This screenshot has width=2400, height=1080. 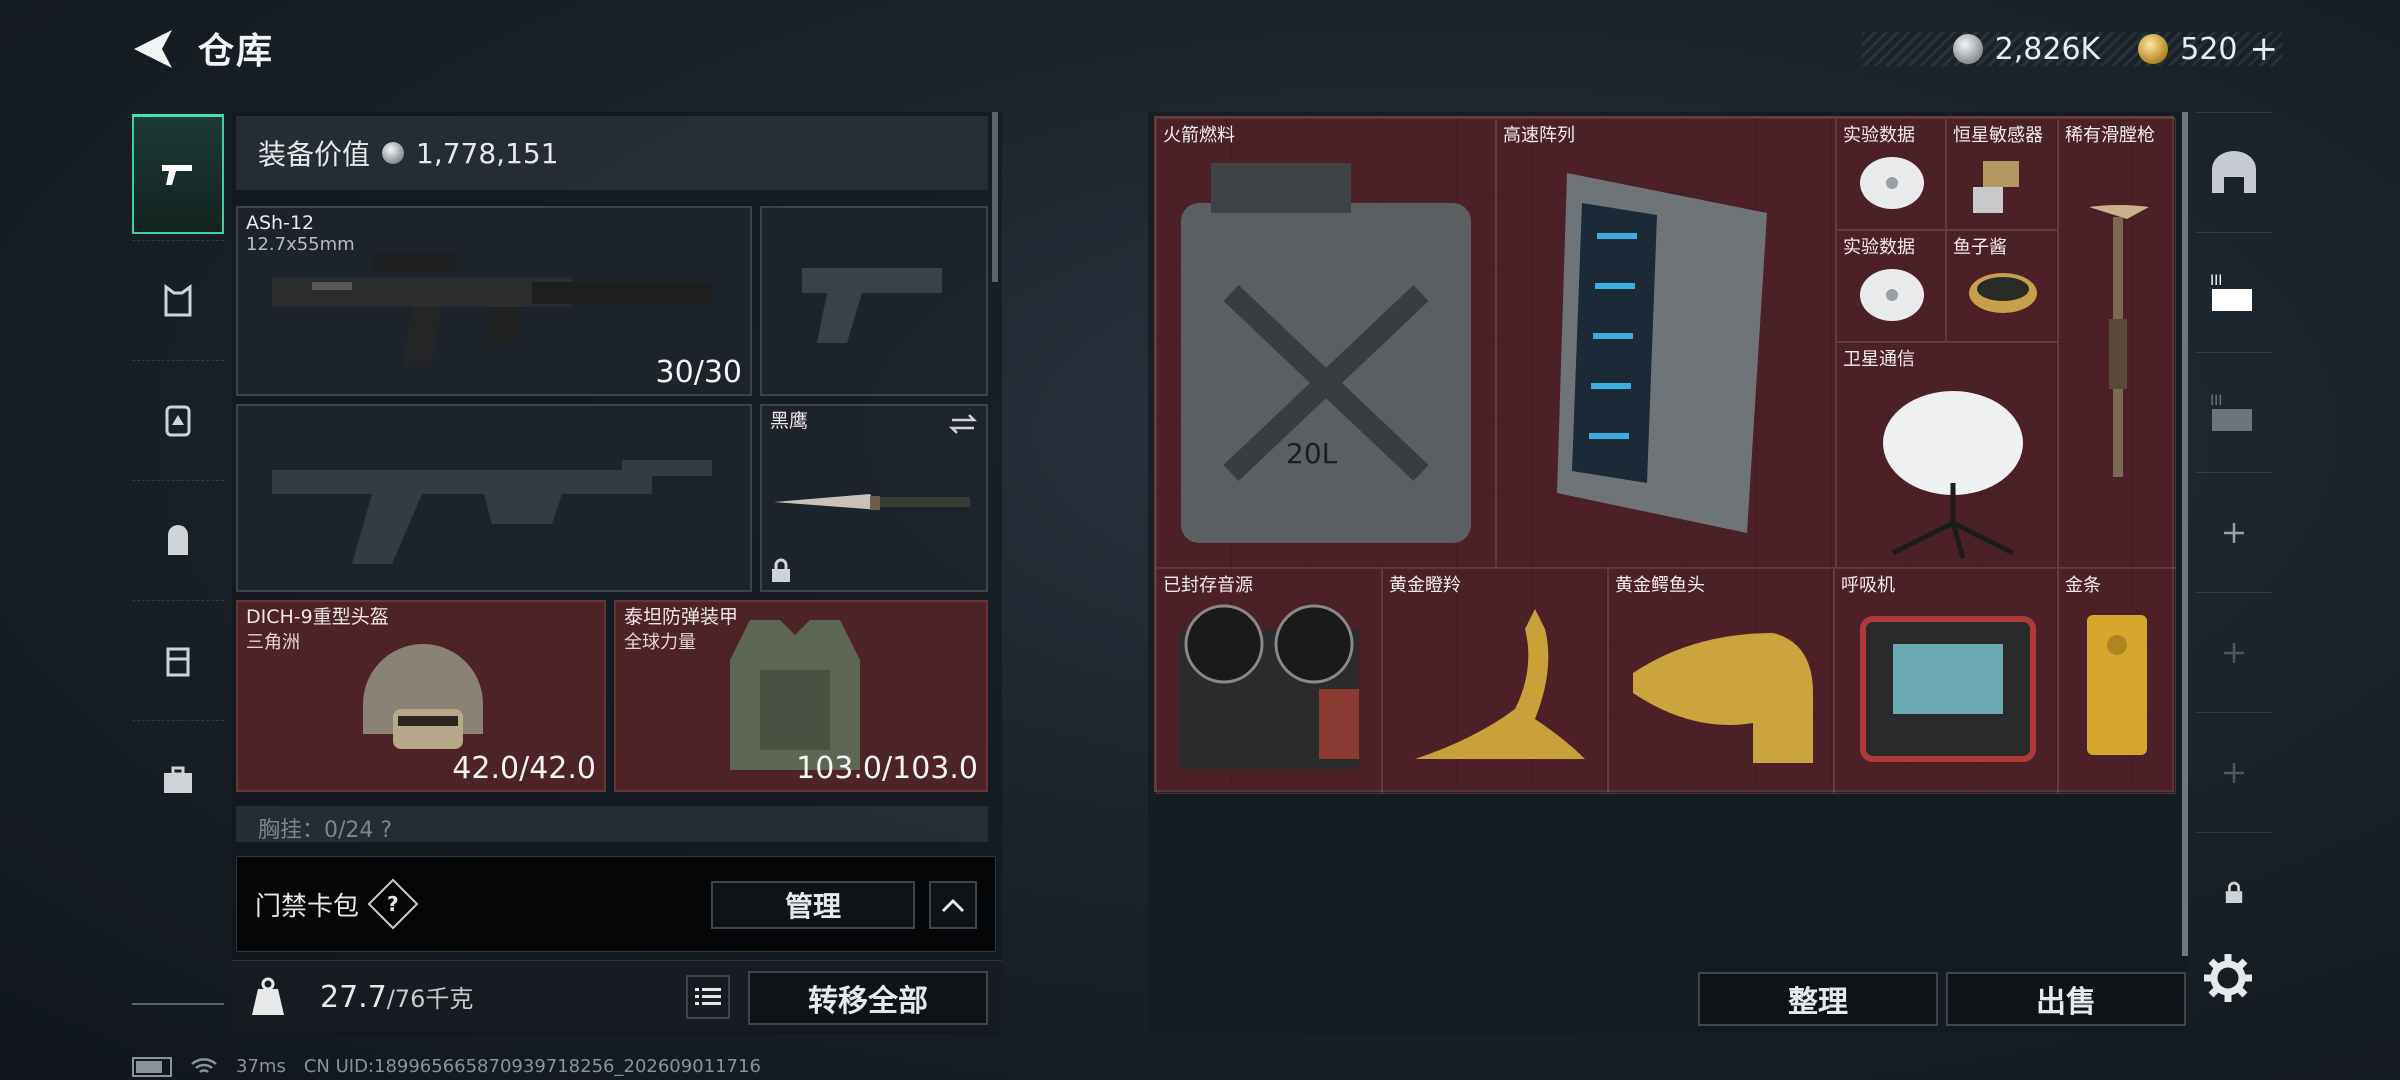 I want to click on disc-image, so click(x=1892, y=295).